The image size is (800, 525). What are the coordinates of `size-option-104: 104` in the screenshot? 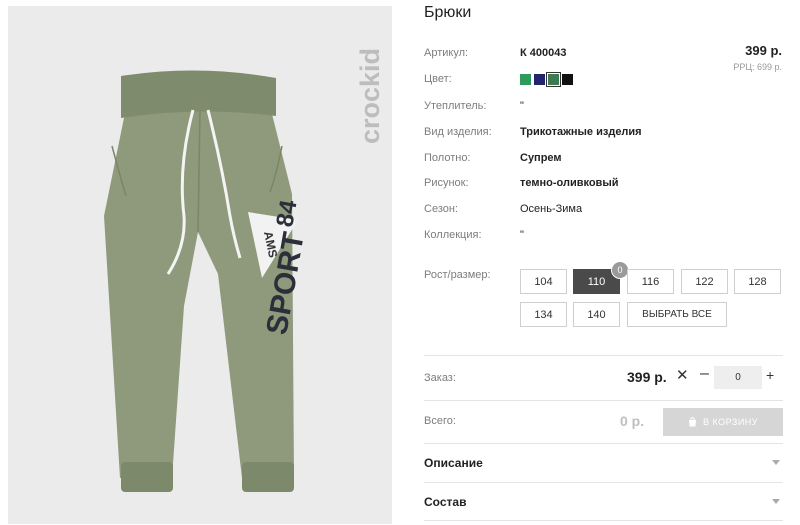 It's located at (543, 281).